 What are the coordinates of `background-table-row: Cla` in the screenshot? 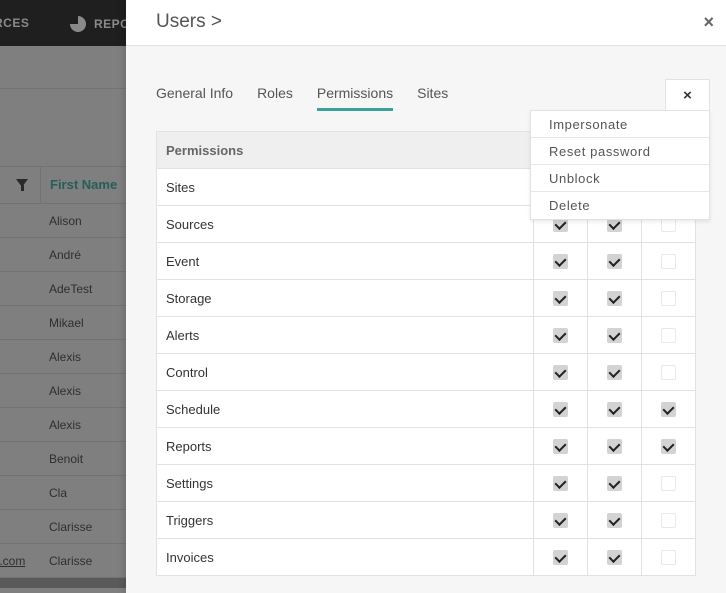 It's located at (65, 493).